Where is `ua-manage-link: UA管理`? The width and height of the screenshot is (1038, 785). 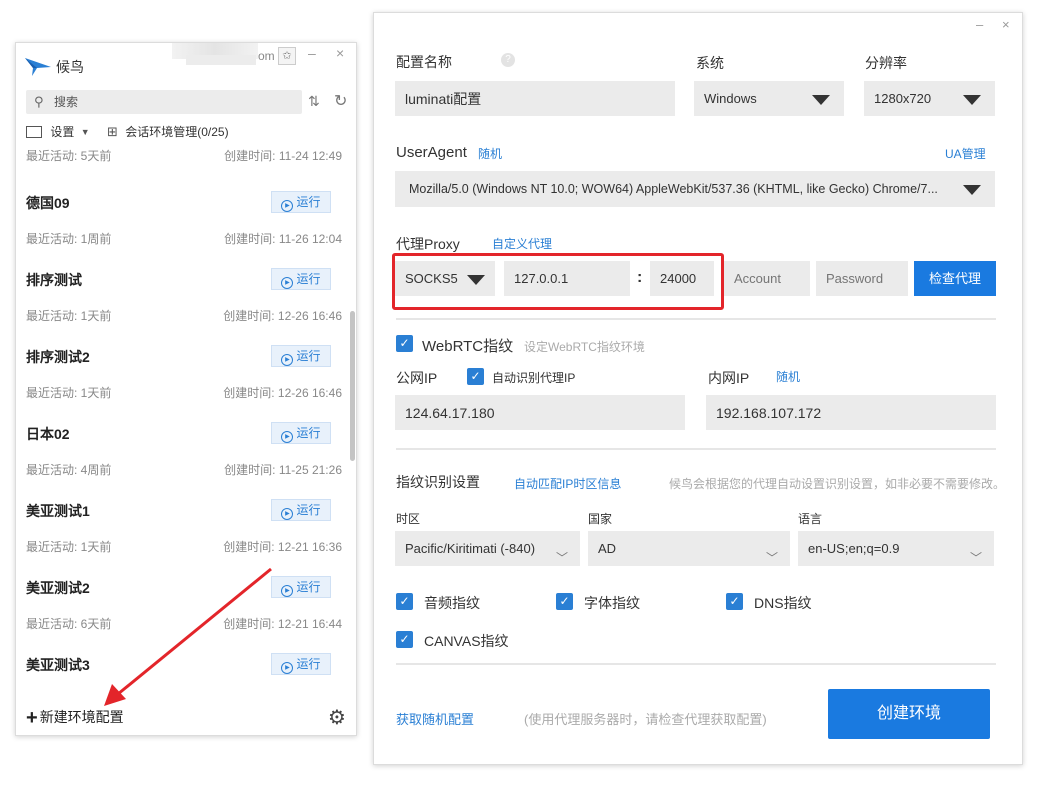 ua-manage-link: UA管理 is located at coordinates (965, 153).